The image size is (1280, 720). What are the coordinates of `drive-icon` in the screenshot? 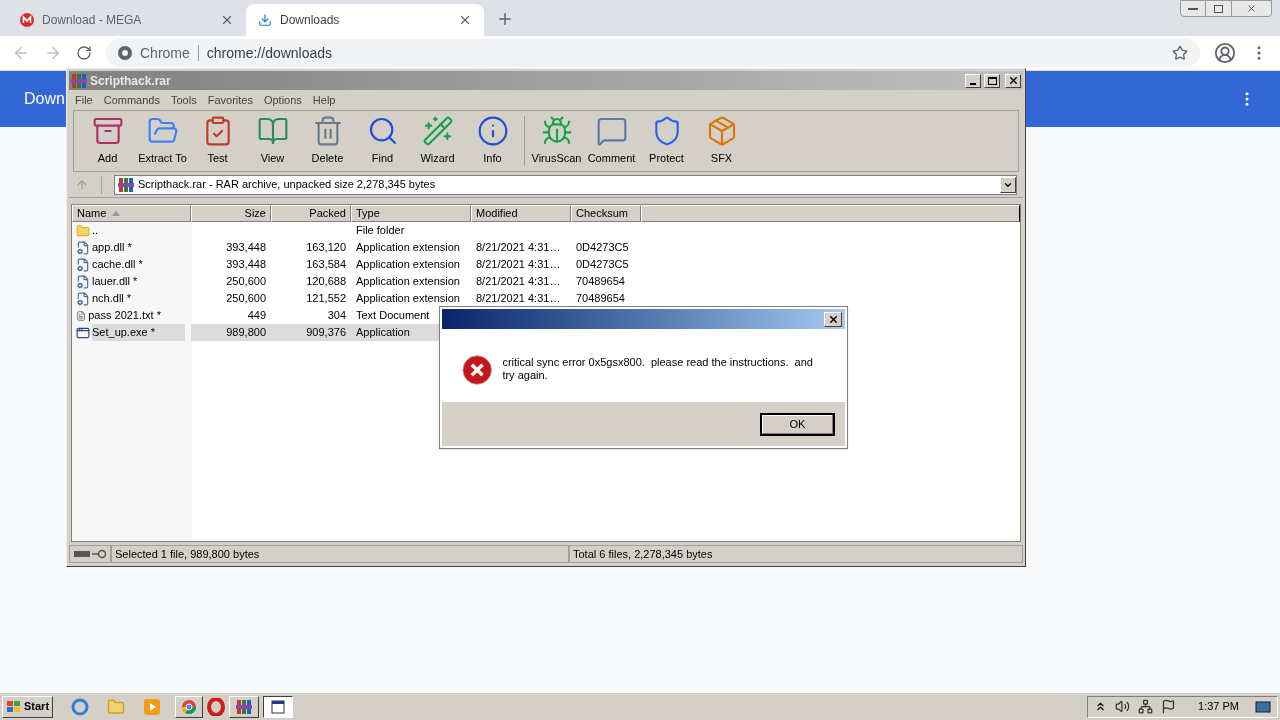 It's located at (82, 554).